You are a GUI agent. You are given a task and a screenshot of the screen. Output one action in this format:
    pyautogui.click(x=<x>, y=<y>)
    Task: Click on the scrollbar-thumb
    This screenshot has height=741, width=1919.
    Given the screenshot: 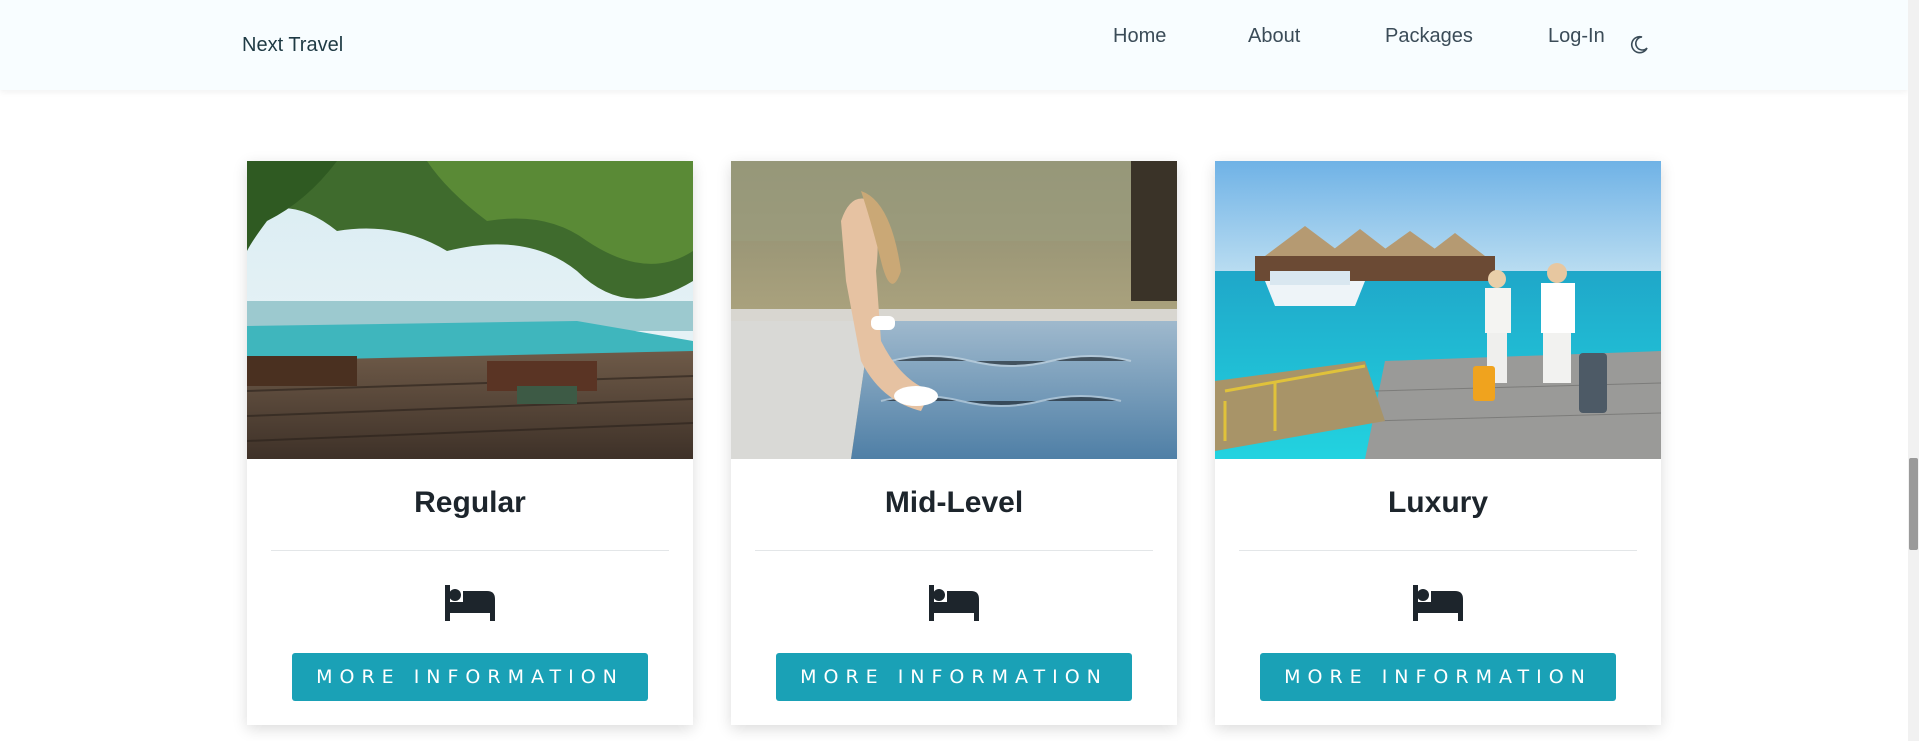 What is the action you would take?
    pyautogui.click(x=1913, y=504)
    